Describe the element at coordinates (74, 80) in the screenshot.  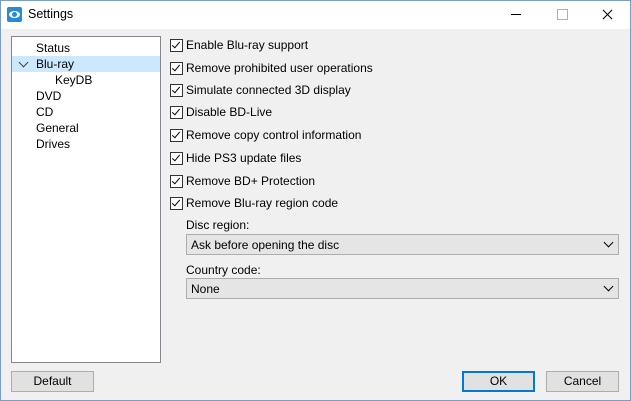
I see `sidebar-item-label: KeyDB` at that location.